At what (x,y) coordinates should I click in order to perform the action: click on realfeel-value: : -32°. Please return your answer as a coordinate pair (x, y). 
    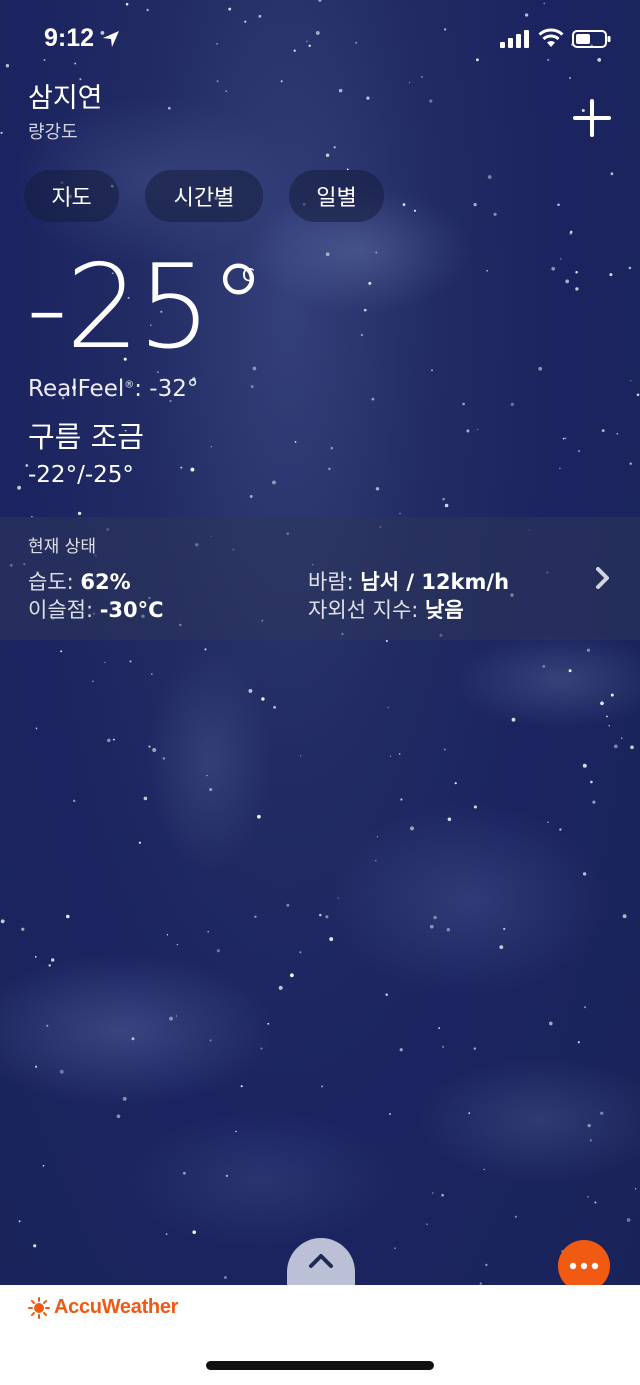
    Looking at the image, I should click on (166, 389).